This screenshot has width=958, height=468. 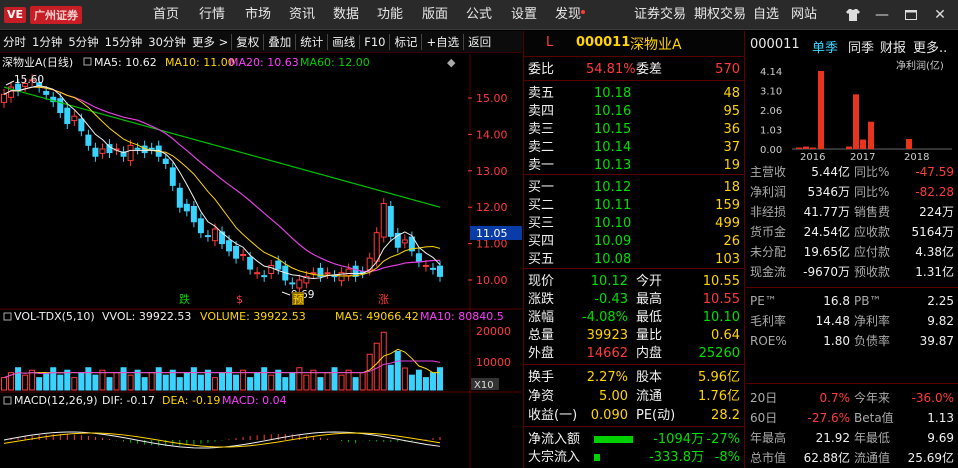 What do you see at coordinates (893, 46) in the screenshot?
I see `fin-tab-report: 财报` at bounding box center [893, 46].